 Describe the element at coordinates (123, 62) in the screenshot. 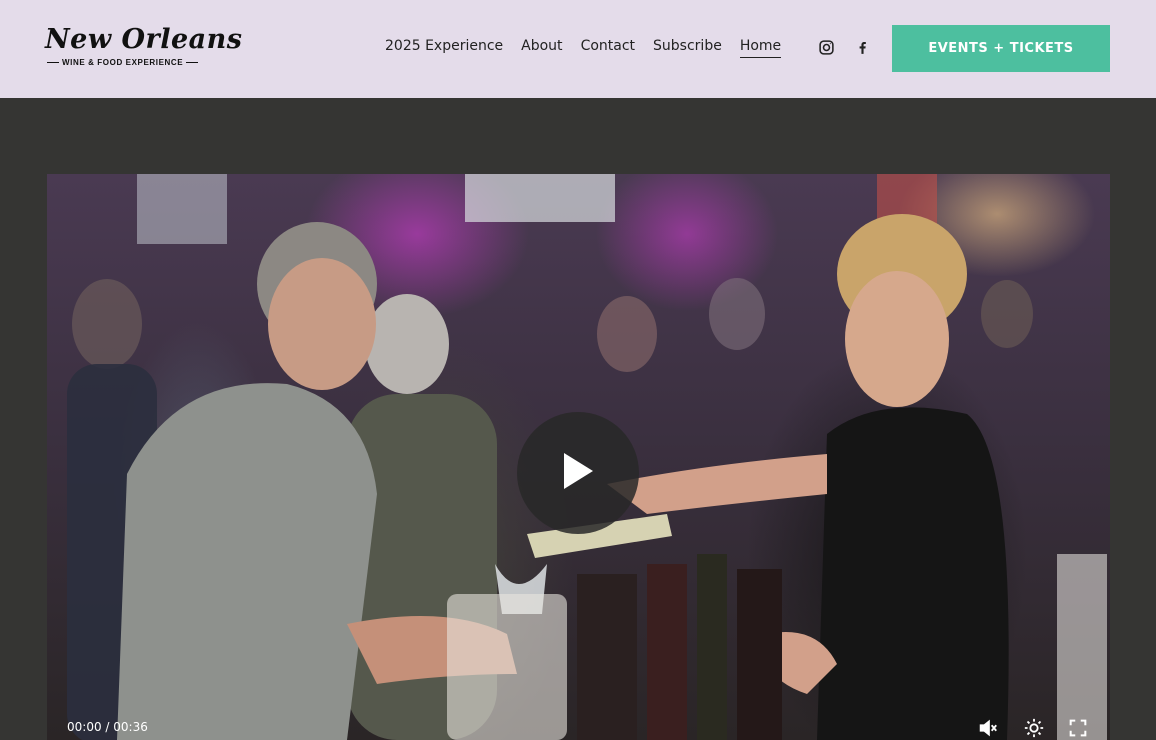

I see `logo-subtitle: WINE & FOOD EXPERIENCE` at that location.